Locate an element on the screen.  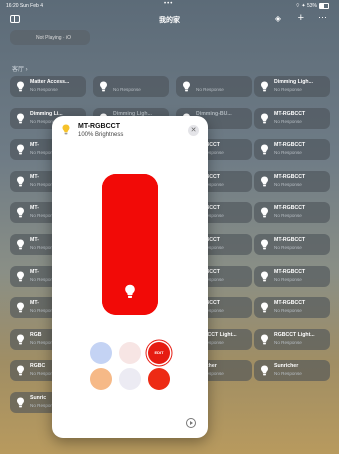
accessory-settings-icon is located at coordinates (191, 423).